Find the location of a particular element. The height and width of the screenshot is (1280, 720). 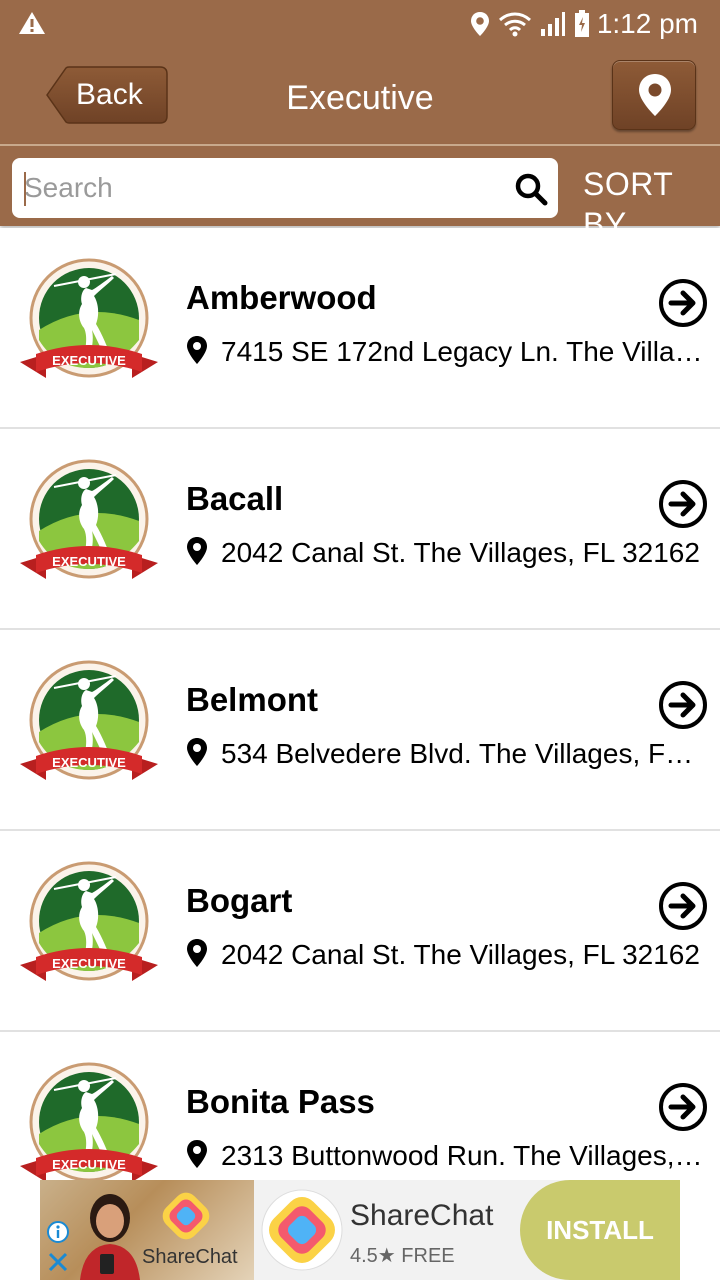

ad-small-brand: ShareChat is located at coordinates (190, 1257).